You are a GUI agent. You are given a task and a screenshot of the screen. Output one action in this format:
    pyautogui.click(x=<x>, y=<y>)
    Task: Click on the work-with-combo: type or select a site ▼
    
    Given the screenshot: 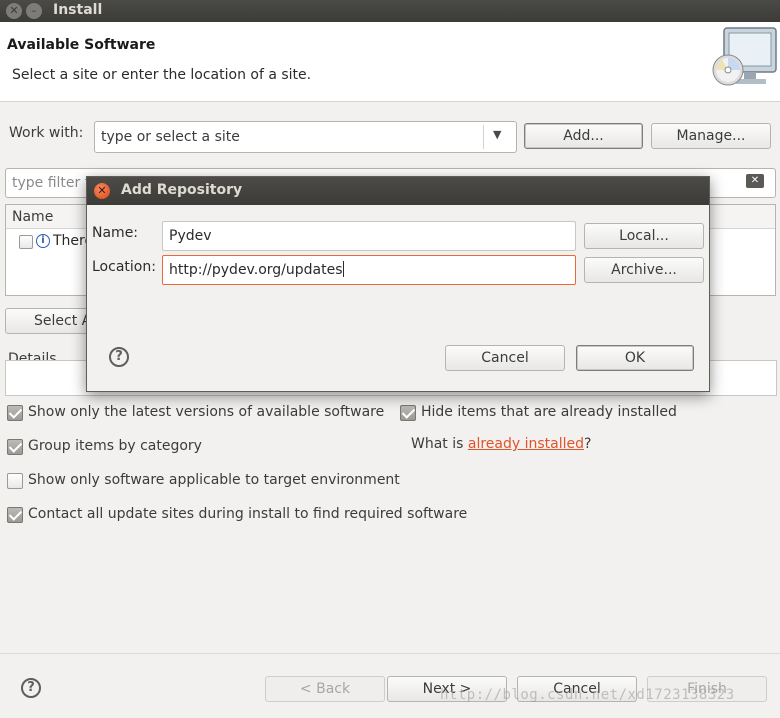 What is the action you would take?
    pyautogui.click(x=305, y=137)
    